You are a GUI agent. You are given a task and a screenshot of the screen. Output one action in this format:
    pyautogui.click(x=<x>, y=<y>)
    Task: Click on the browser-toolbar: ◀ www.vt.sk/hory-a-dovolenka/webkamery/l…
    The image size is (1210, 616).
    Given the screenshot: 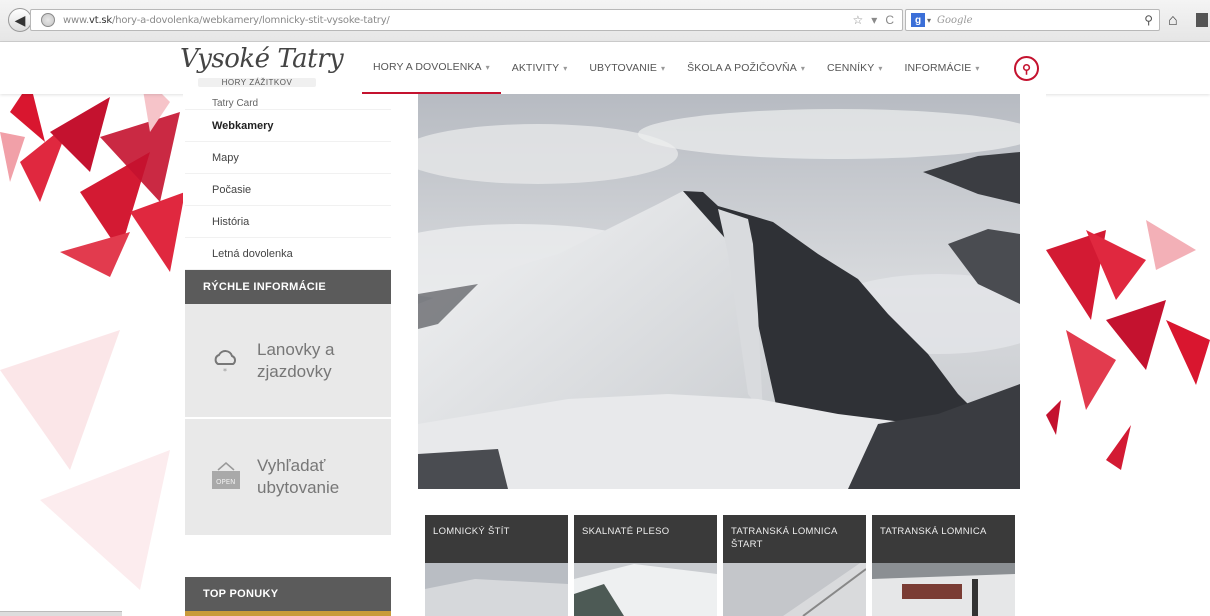 What is the action you would take?
    pyautogui.click(x=605, y=21)
    